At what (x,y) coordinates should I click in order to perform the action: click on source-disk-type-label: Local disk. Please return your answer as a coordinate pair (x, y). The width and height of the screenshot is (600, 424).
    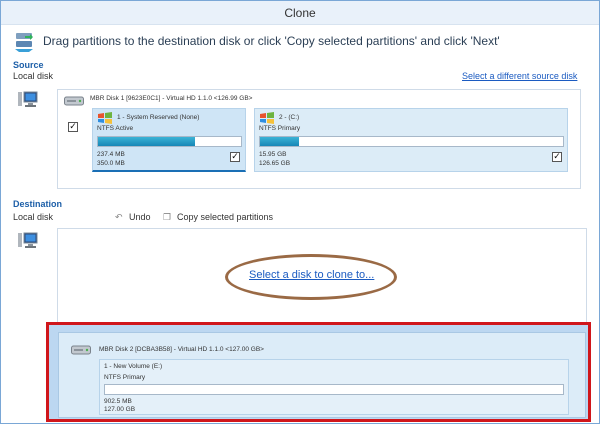
    Looking at the image, I should click on (33, 76).